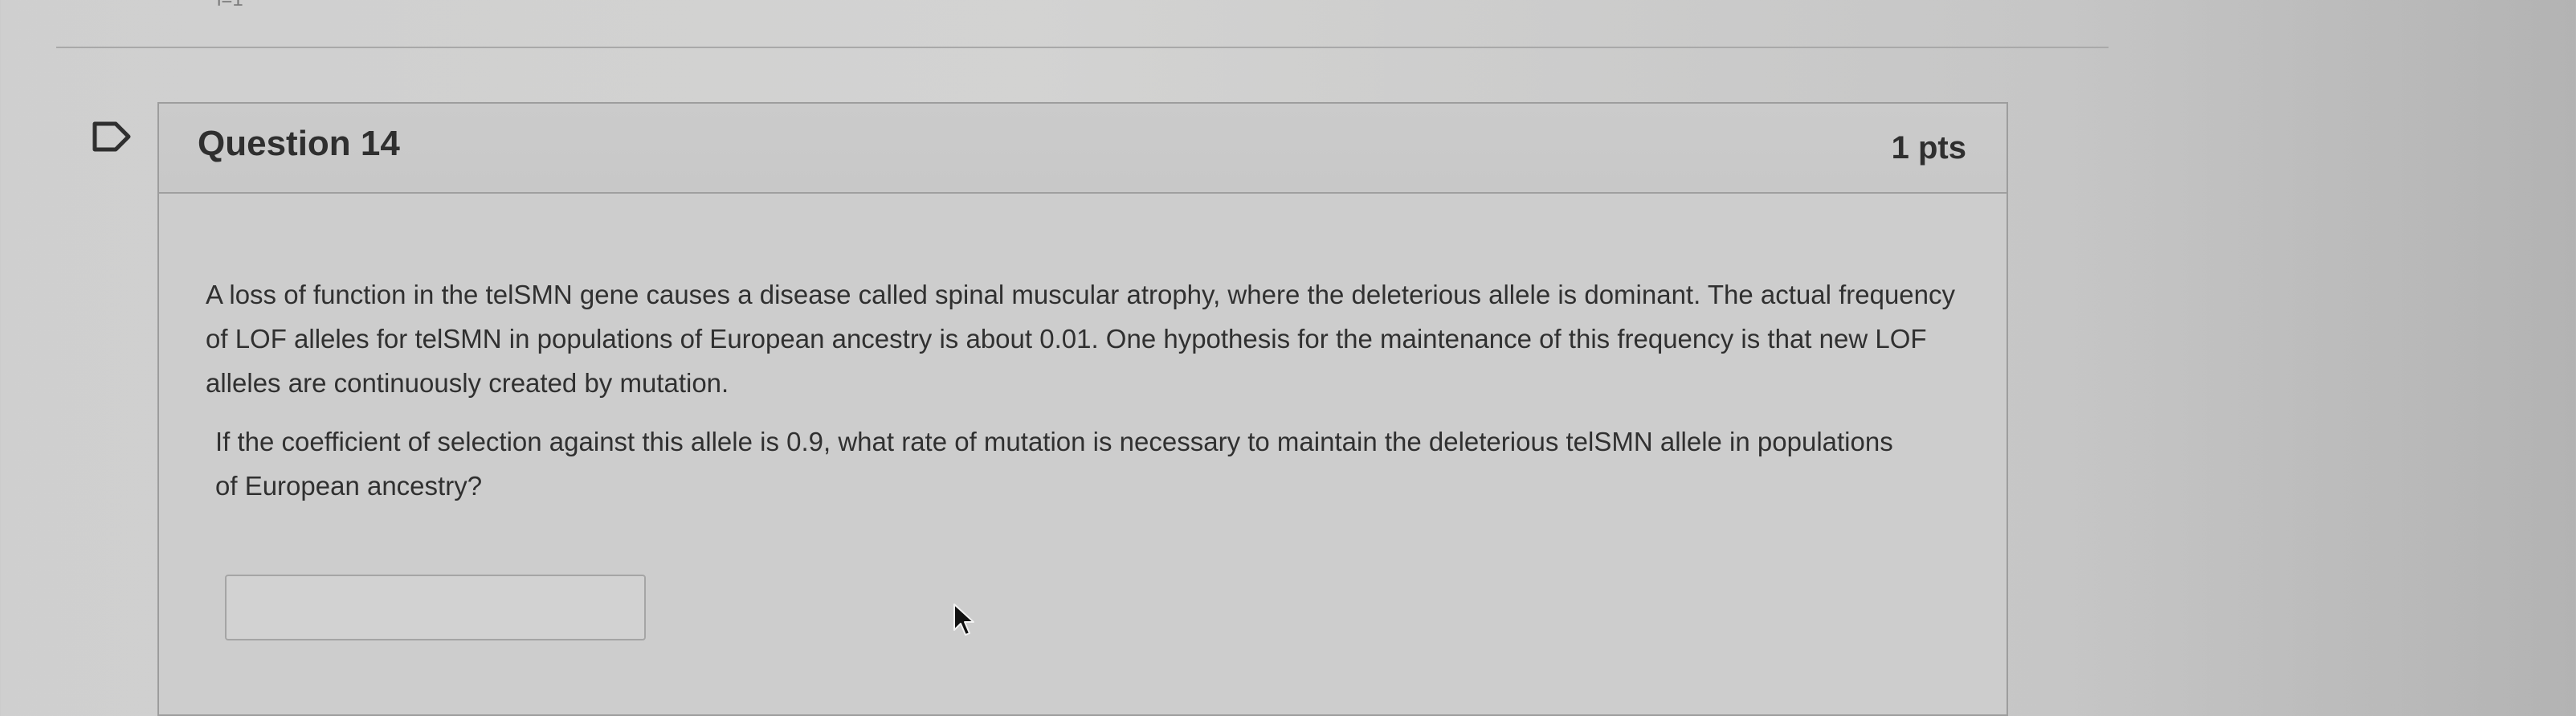 This screenshot has height=716, width=2576. Describe the element at coordinates (963, 619) in the screenshot. I see `mouse-pointer-icon` at that location.